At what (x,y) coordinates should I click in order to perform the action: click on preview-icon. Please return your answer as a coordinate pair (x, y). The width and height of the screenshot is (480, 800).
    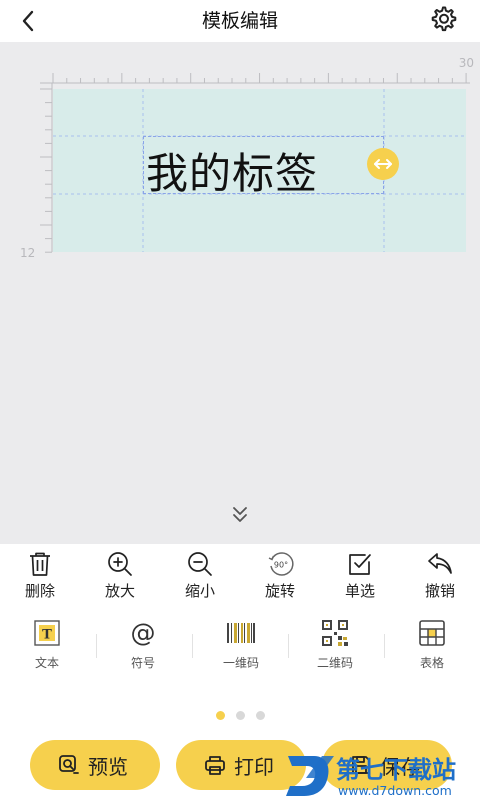
    Looking at the image, I should click on (69, 764).